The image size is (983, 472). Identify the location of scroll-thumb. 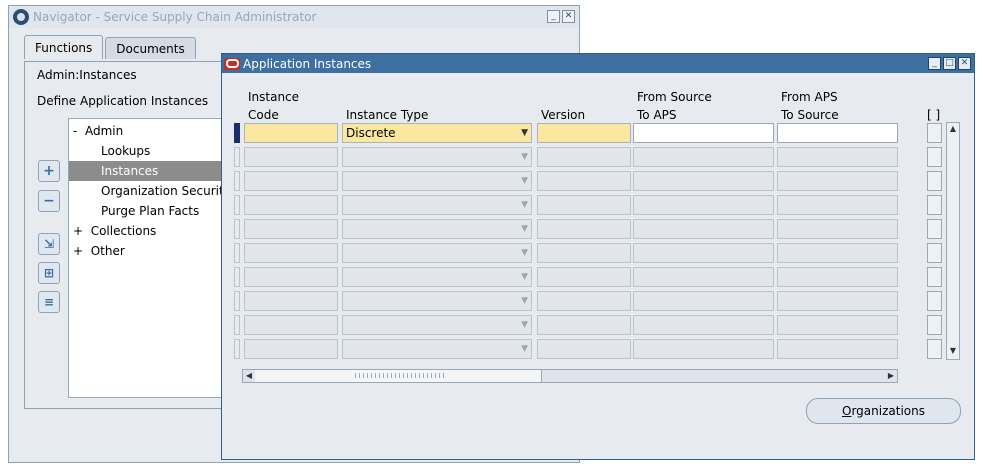
(398, 376).